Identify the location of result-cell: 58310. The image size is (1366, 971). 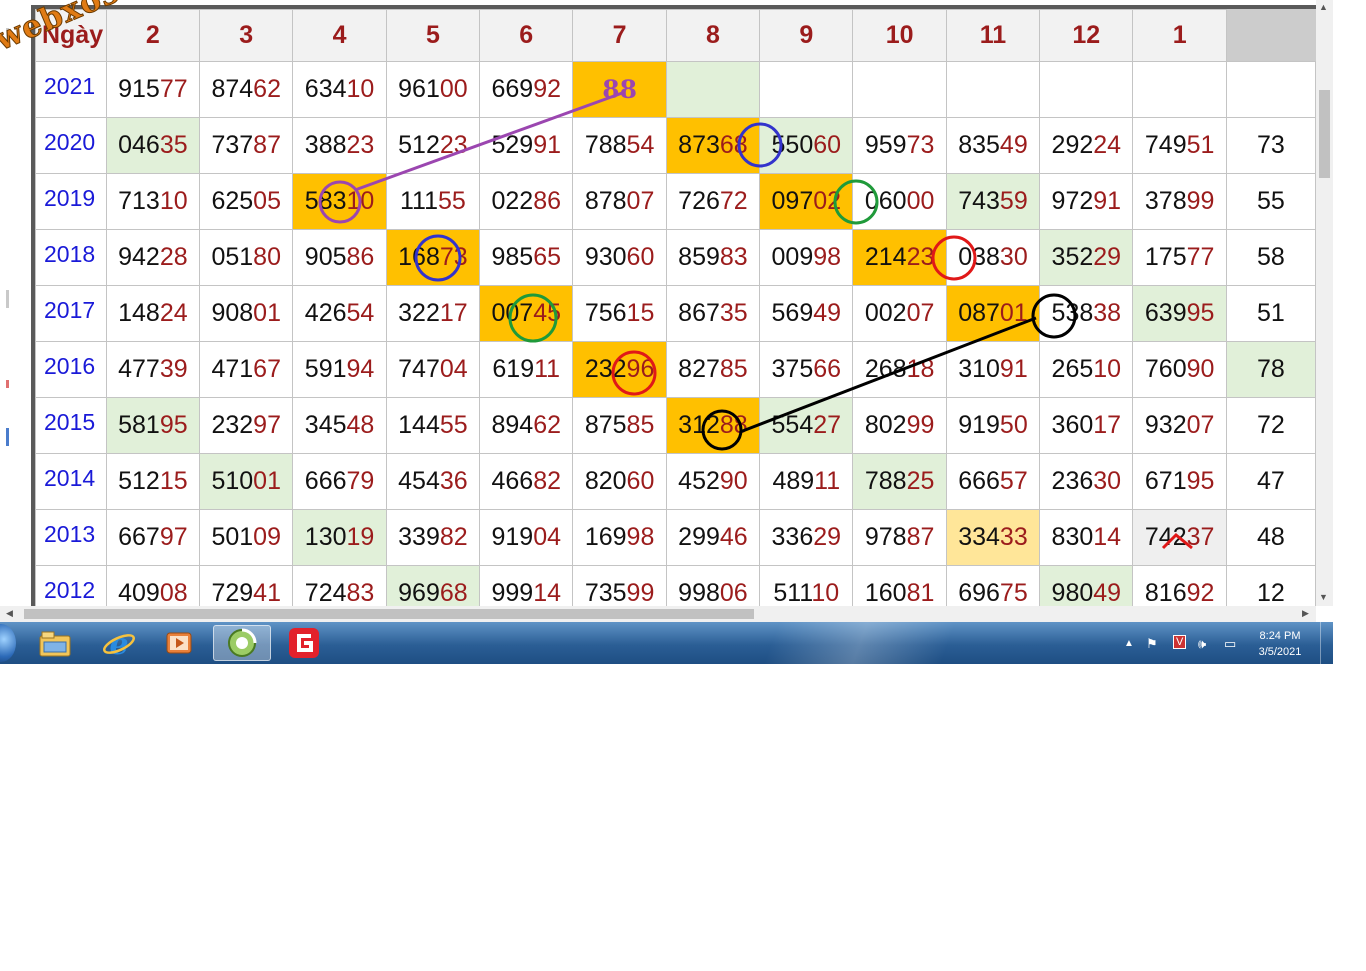
(339, 201).